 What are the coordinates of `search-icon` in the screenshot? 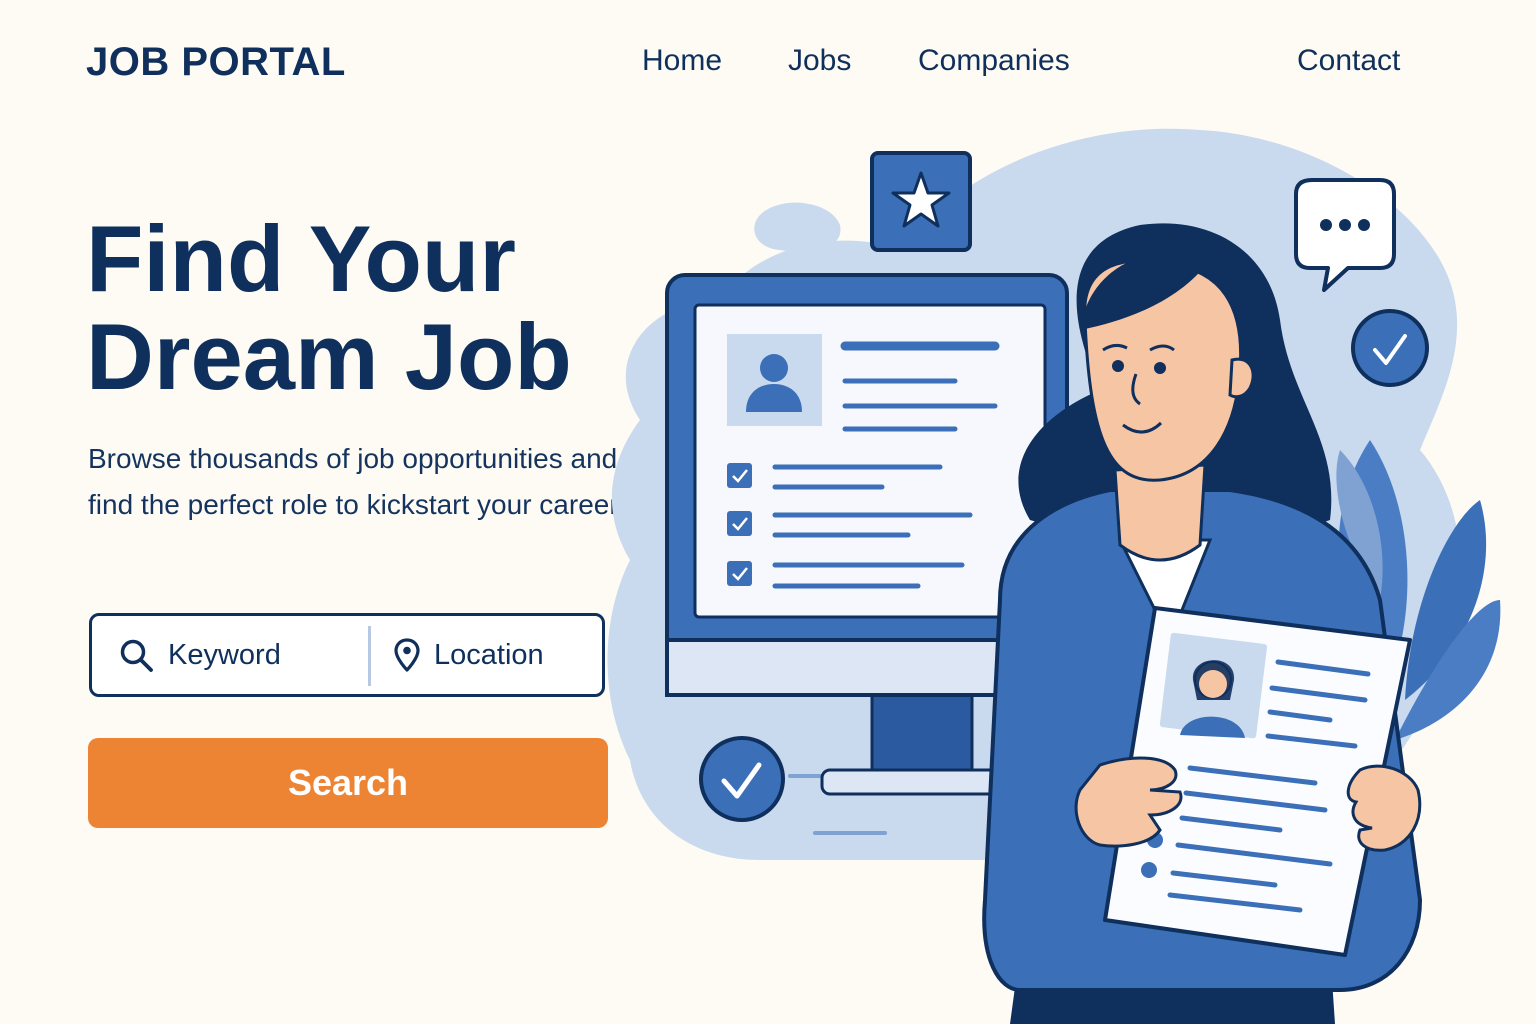 It's located at (136, 655).